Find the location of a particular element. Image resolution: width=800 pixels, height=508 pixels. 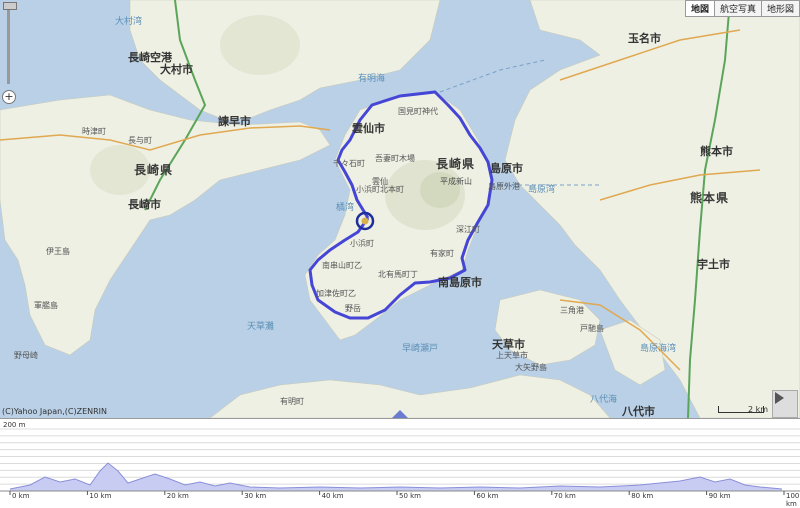

label-town: 野母崎 is located at coordinates (26, 355).